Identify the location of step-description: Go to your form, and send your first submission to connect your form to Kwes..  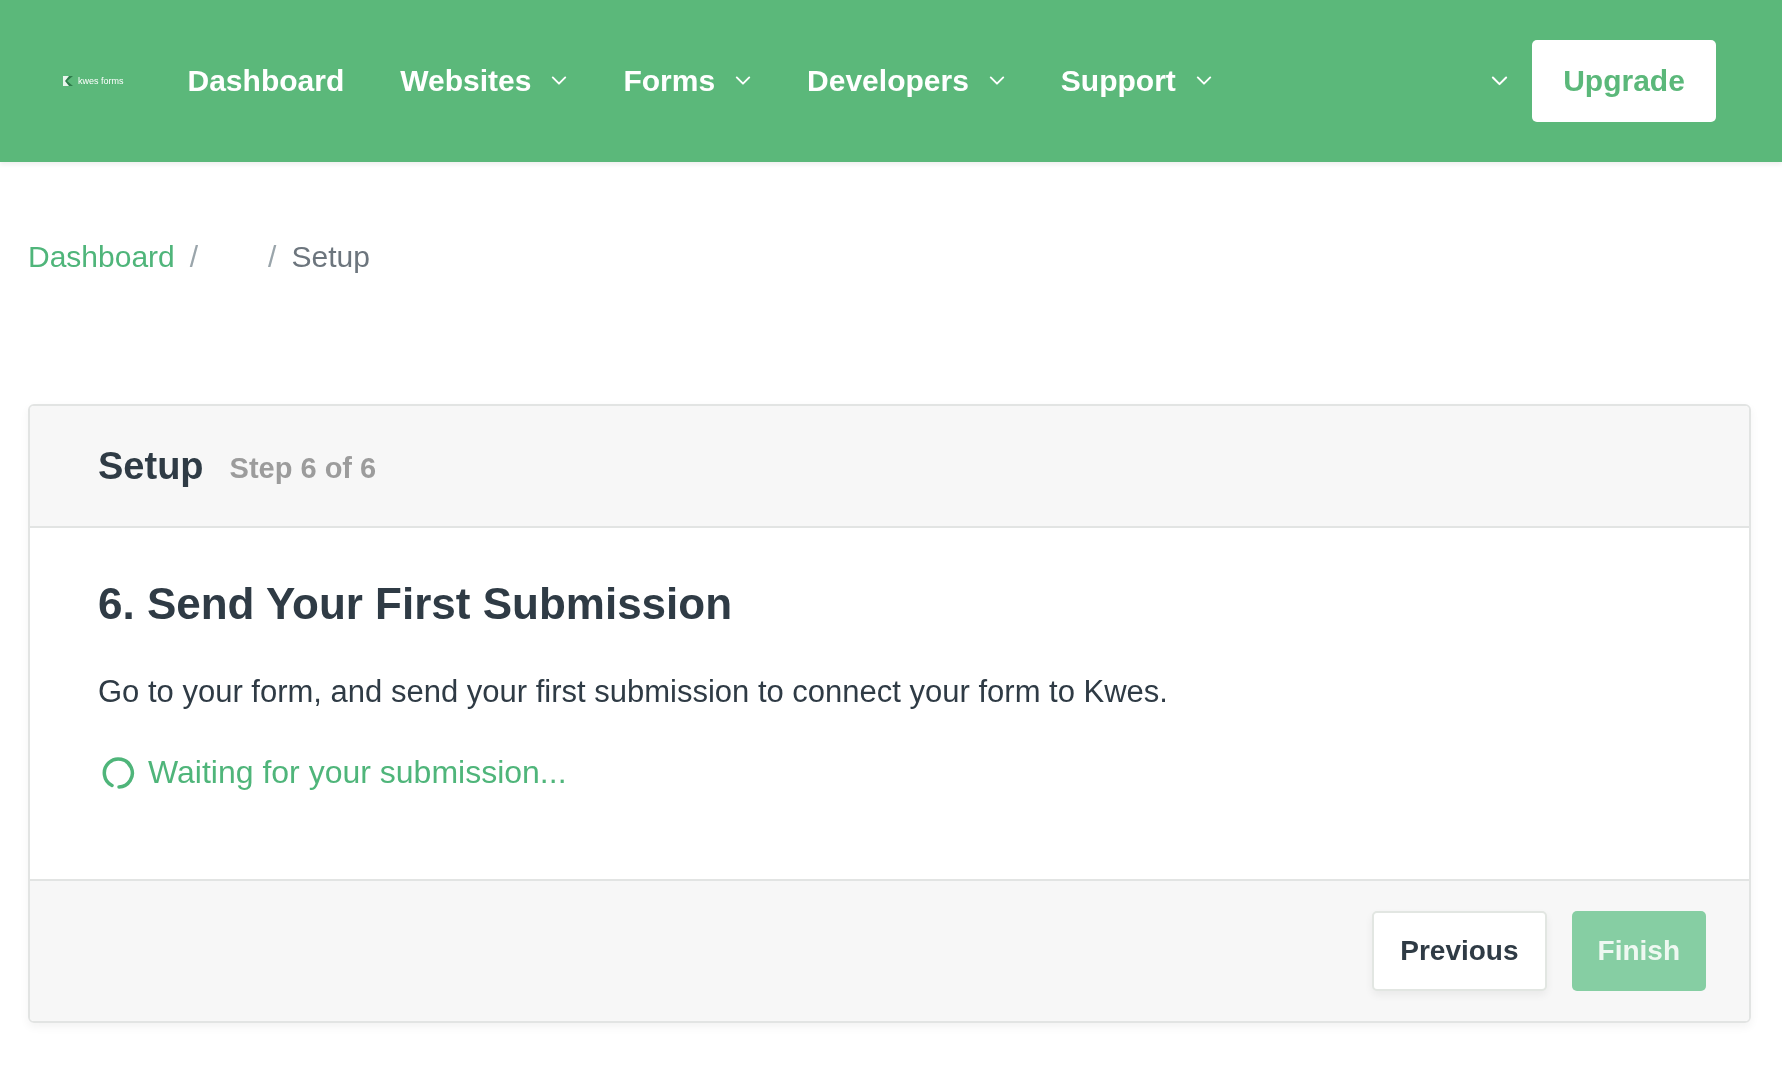
(633, 692).